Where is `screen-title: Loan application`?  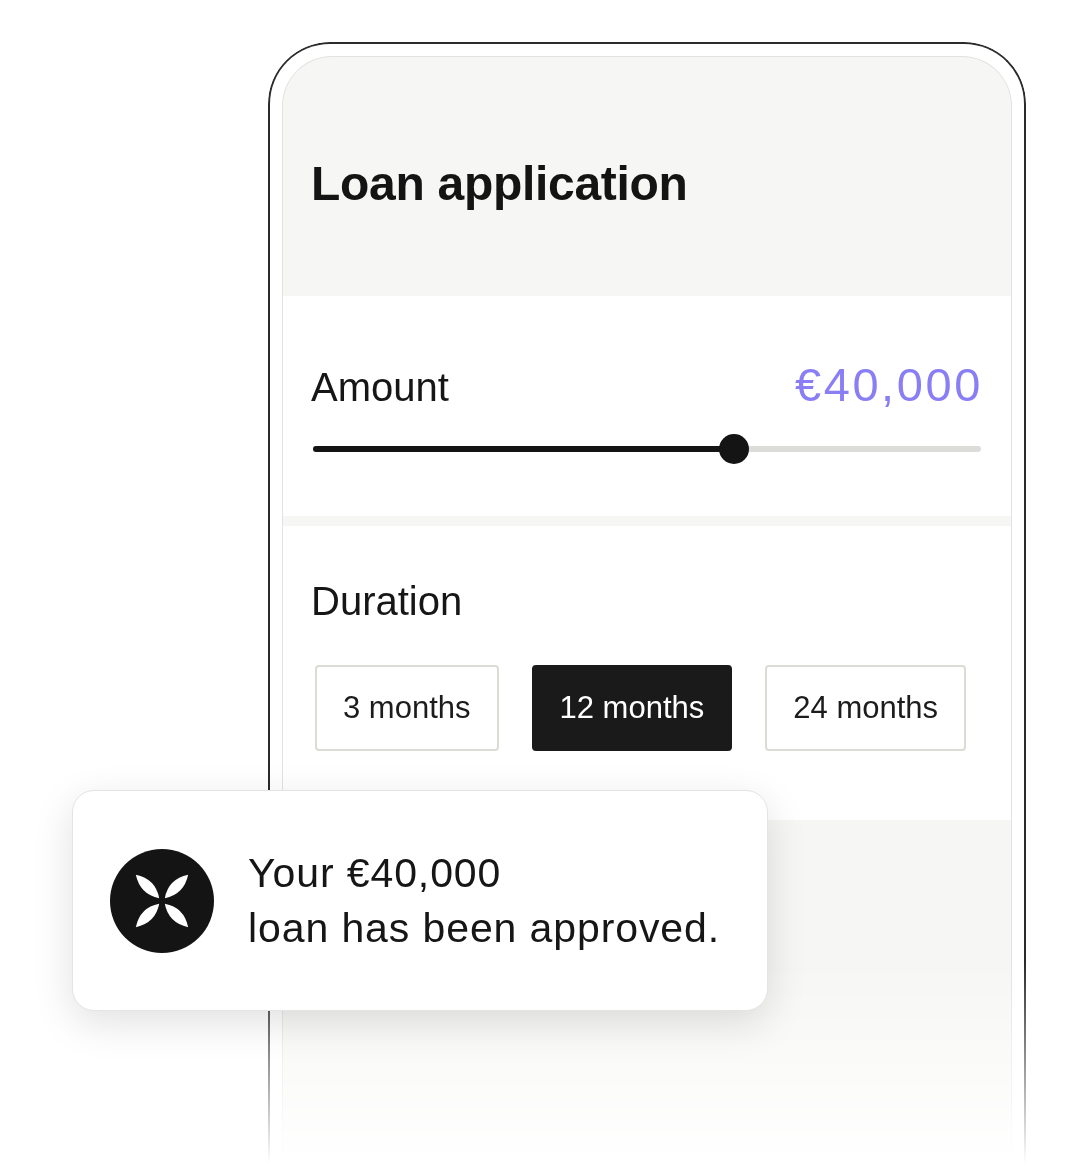 screen-title: Loan application is located at coordinates (500, 184).